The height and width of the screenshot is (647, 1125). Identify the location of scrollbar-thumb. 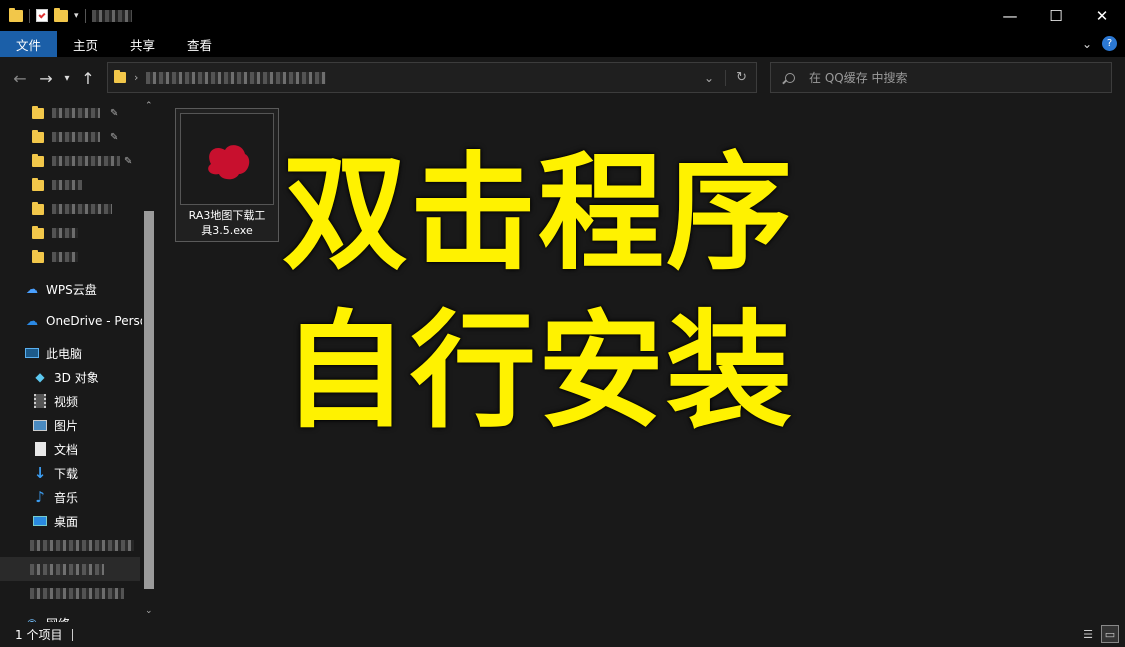
(149, 400).